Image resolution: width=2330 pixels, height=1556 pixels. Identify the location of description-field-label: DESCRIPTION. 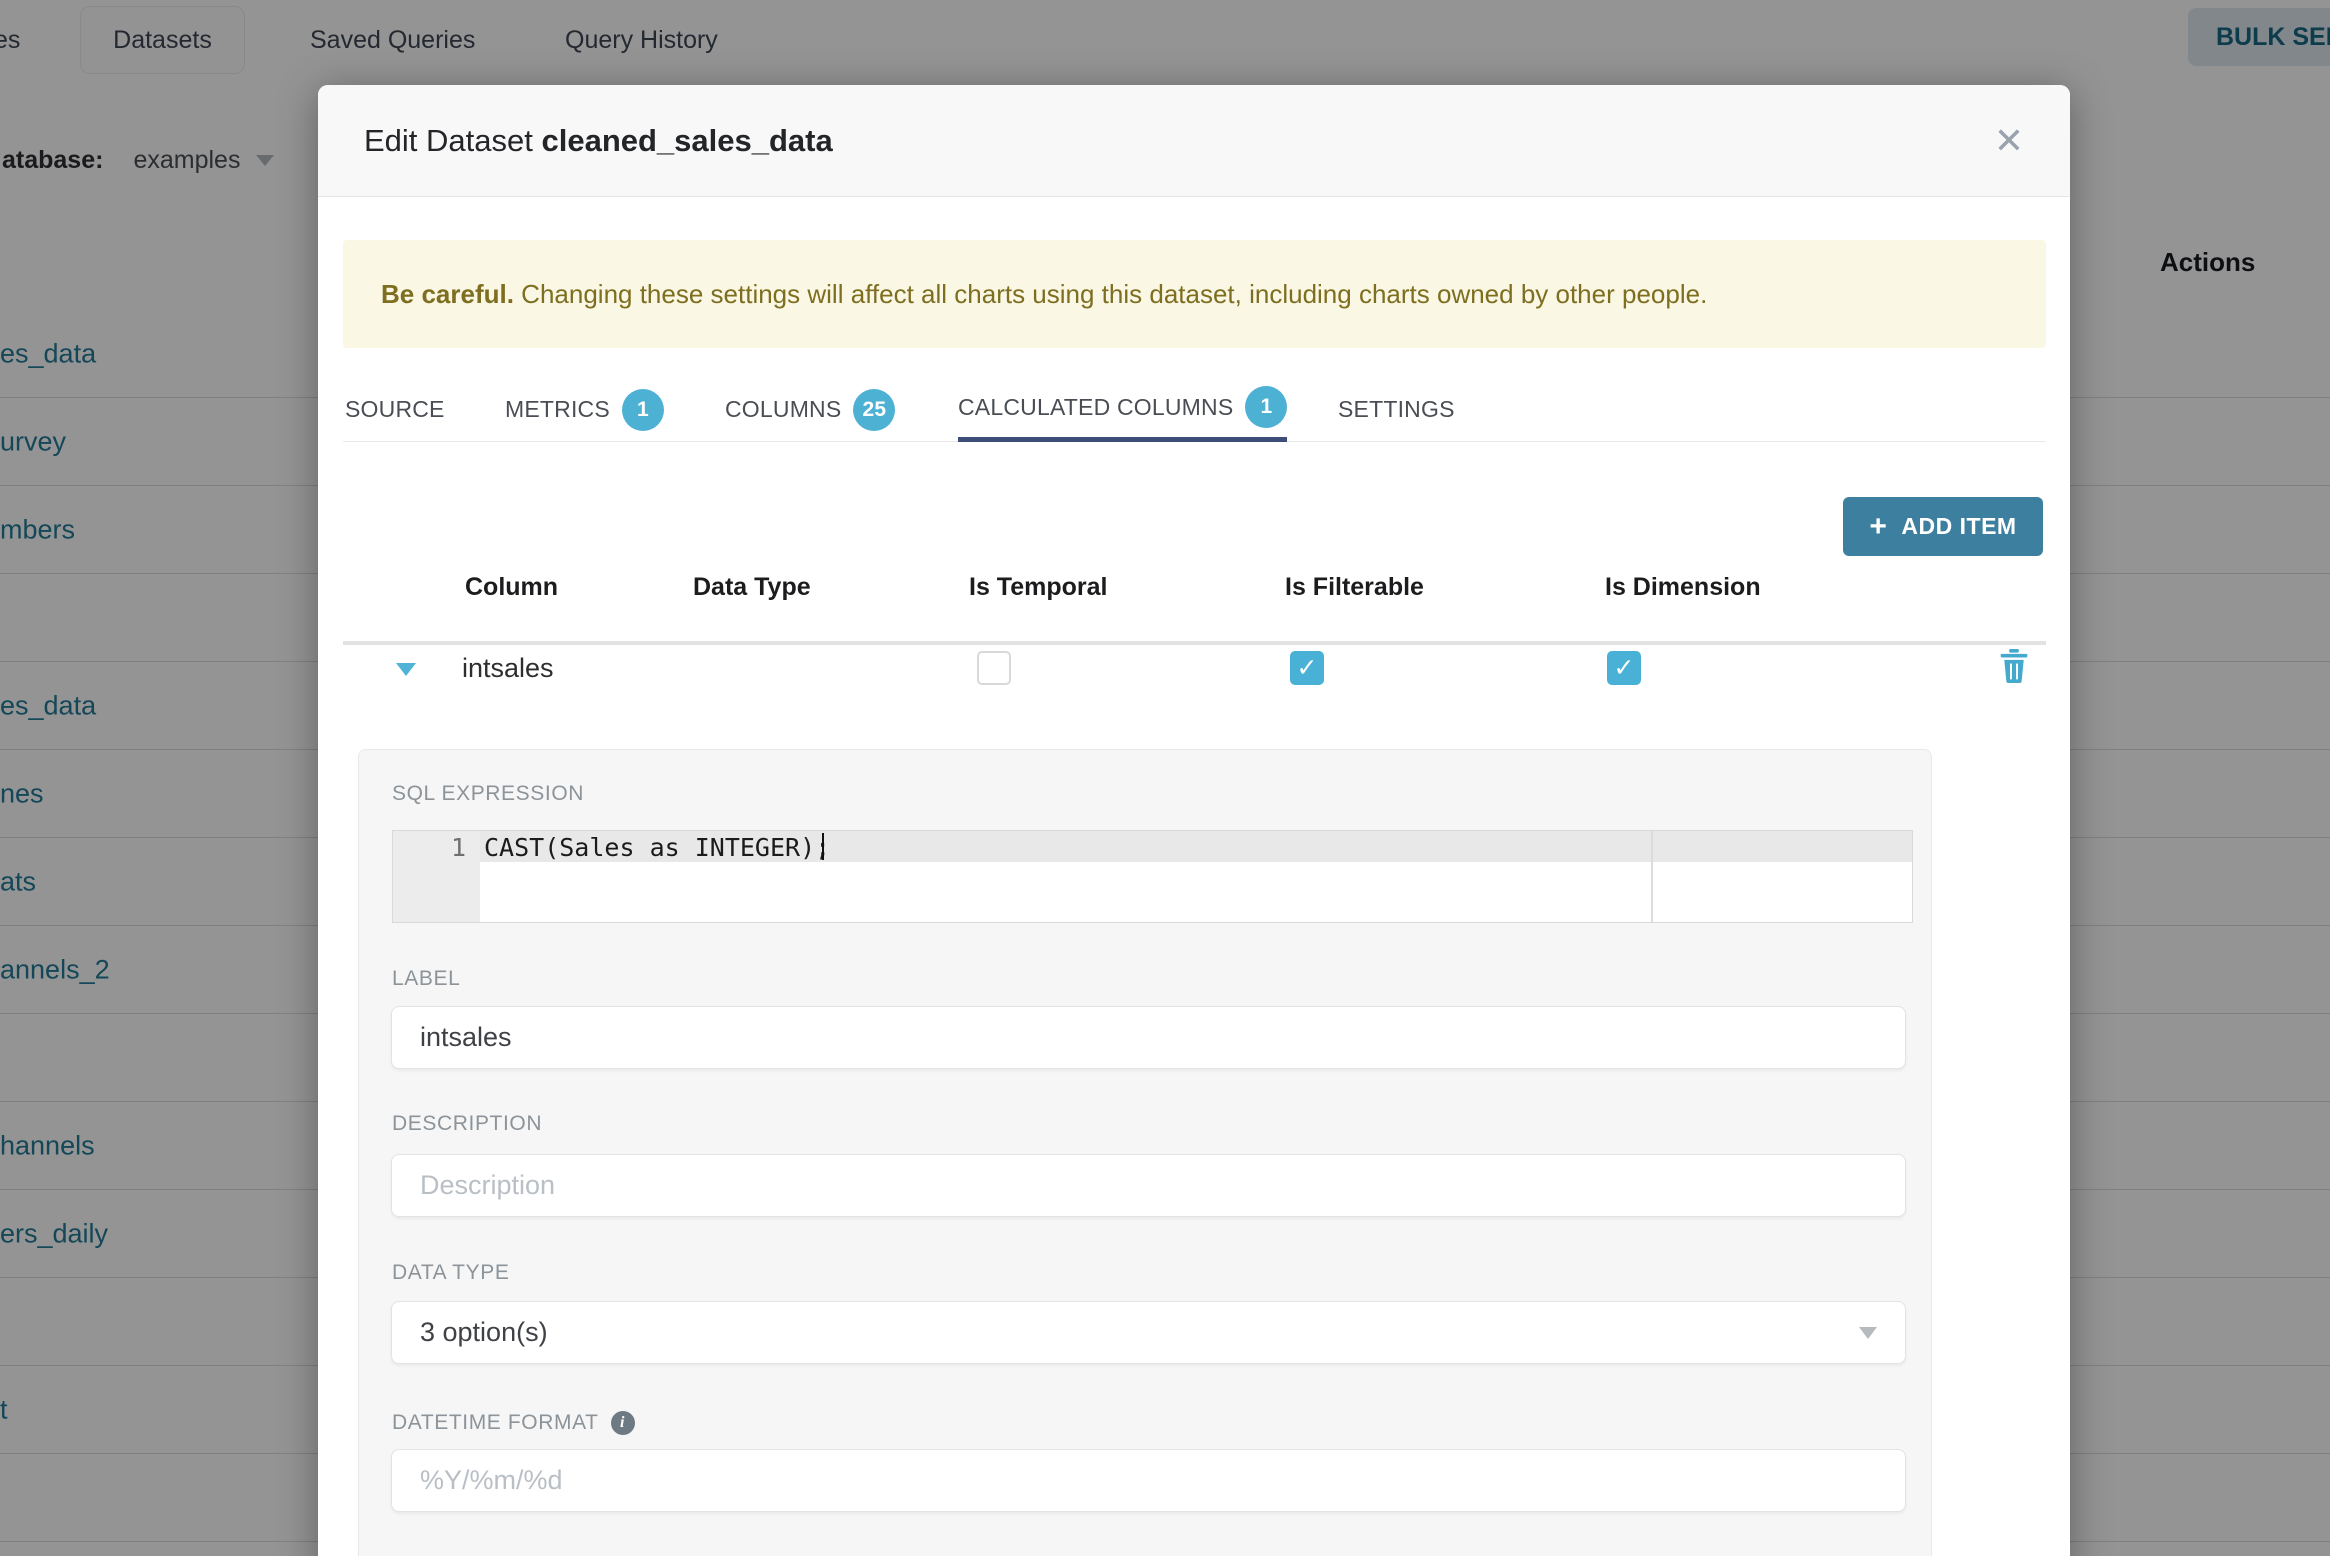
(467, 1123).